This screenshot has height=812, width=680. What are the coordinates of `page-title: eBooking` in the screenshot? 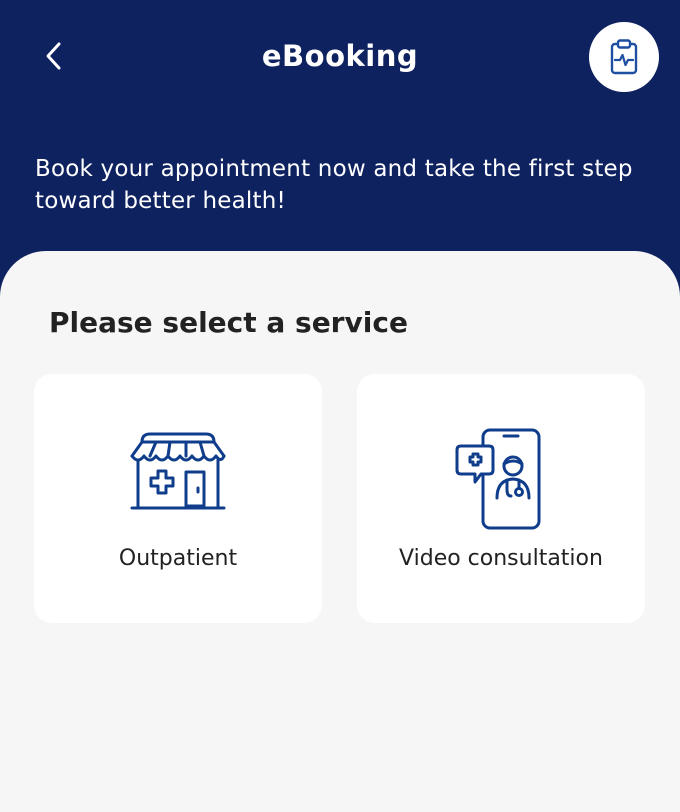 It's located at (340, 56).